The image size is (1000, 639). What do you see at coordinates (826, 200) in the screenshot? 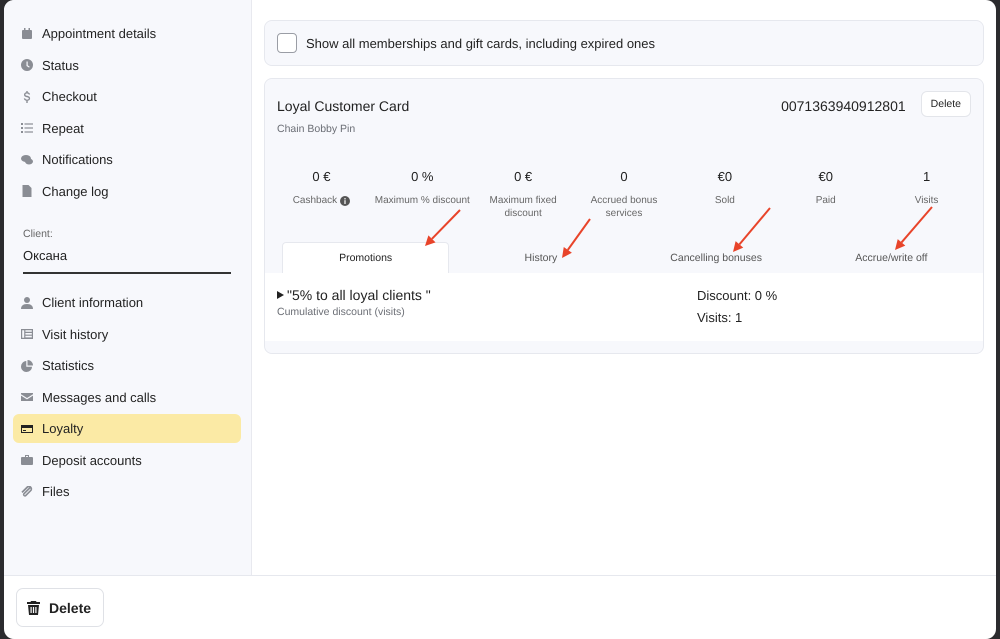
I see `stat-label: Paid` at bounding box center [826, 200].